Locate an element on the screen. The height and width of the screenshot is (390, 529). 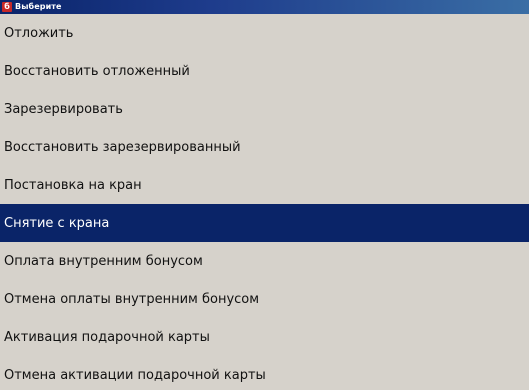
list-item-label: Постановка на кран is located at coordinates (73, 185).